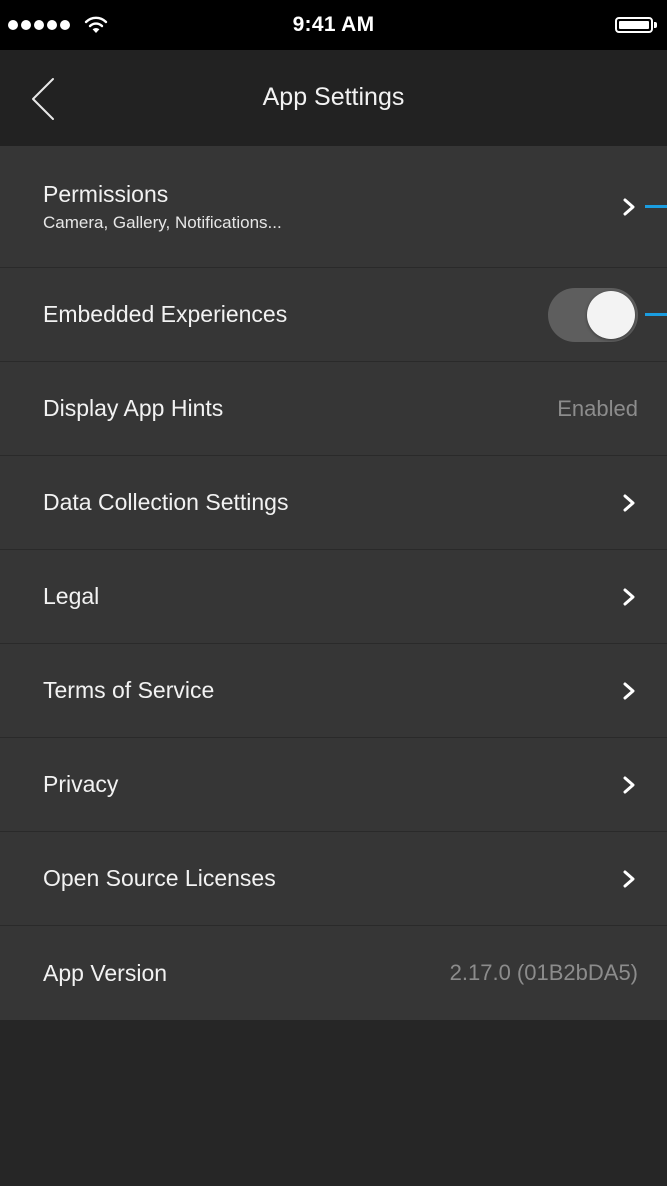 Image resolution: width=667 pixels, height=1186 pixels. I want to click on row-label: Privacy, so click(81, 784).